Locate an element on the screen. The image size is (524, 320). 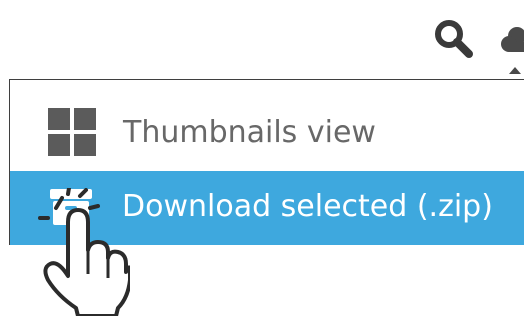
menu-item-label: Thumbnails view is located at coordinates (249, 132).